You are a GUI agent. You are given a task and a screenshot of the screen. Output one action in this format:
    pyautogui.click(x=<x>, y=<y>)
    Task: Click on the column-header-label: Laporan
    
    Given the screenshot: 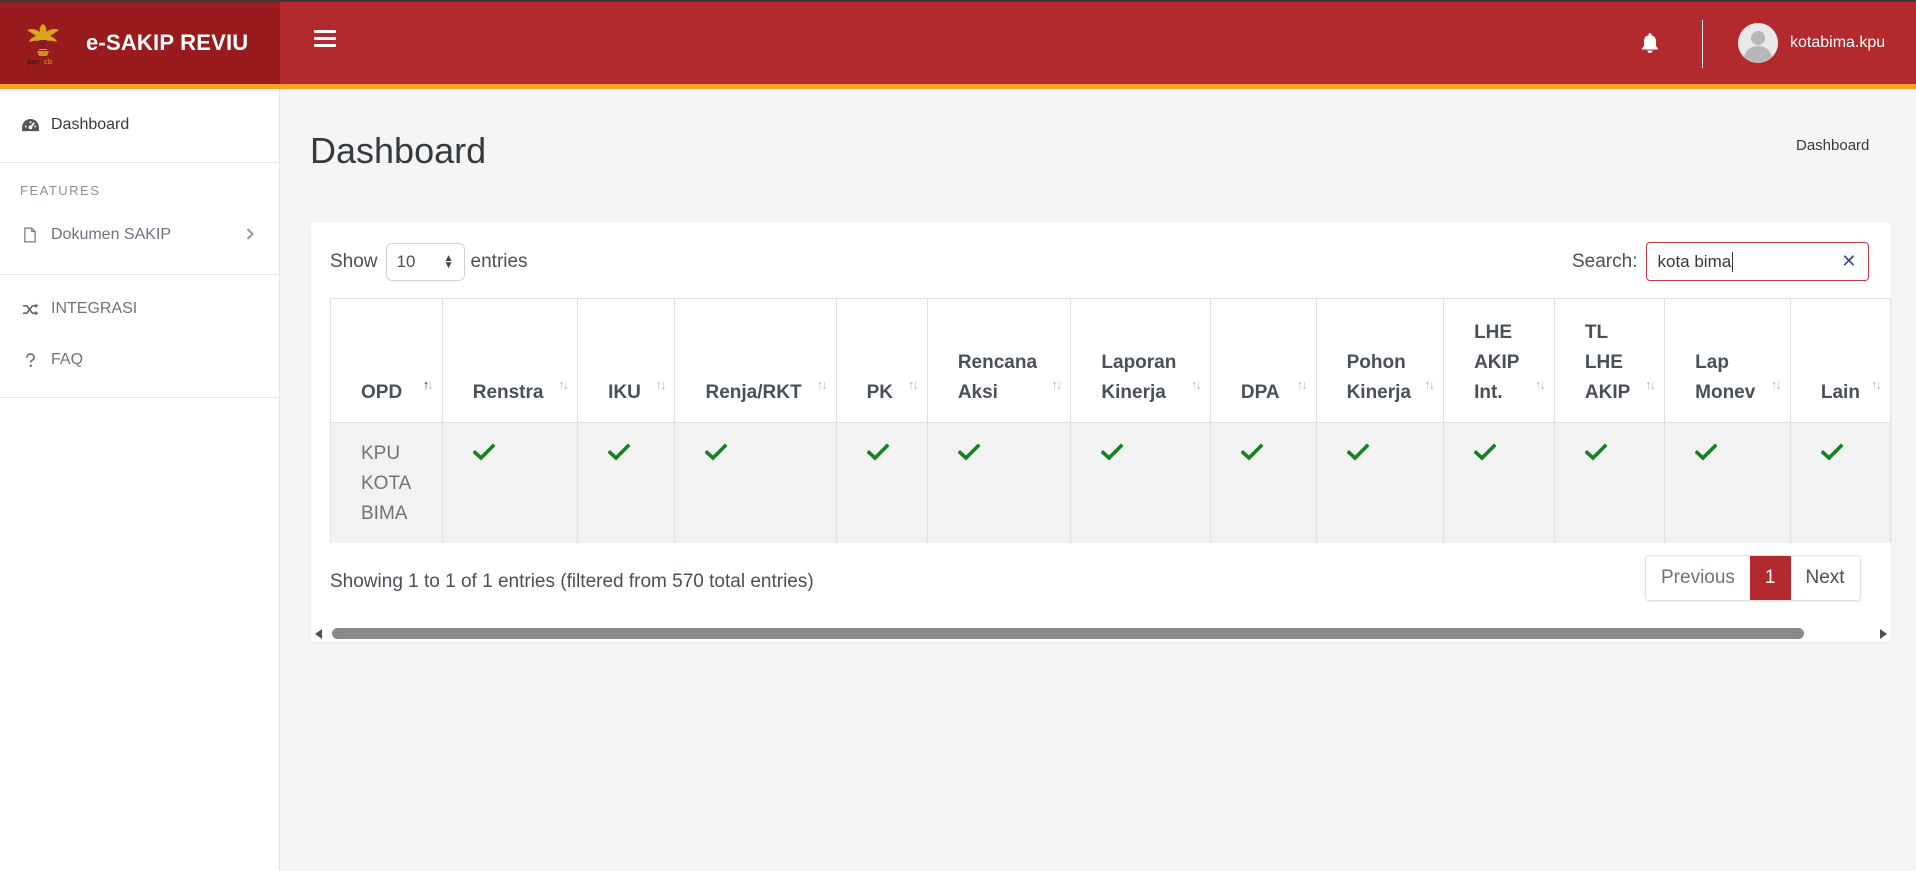 What is the action you would take?
    pyautogui.click(x=1139, y=362)
    